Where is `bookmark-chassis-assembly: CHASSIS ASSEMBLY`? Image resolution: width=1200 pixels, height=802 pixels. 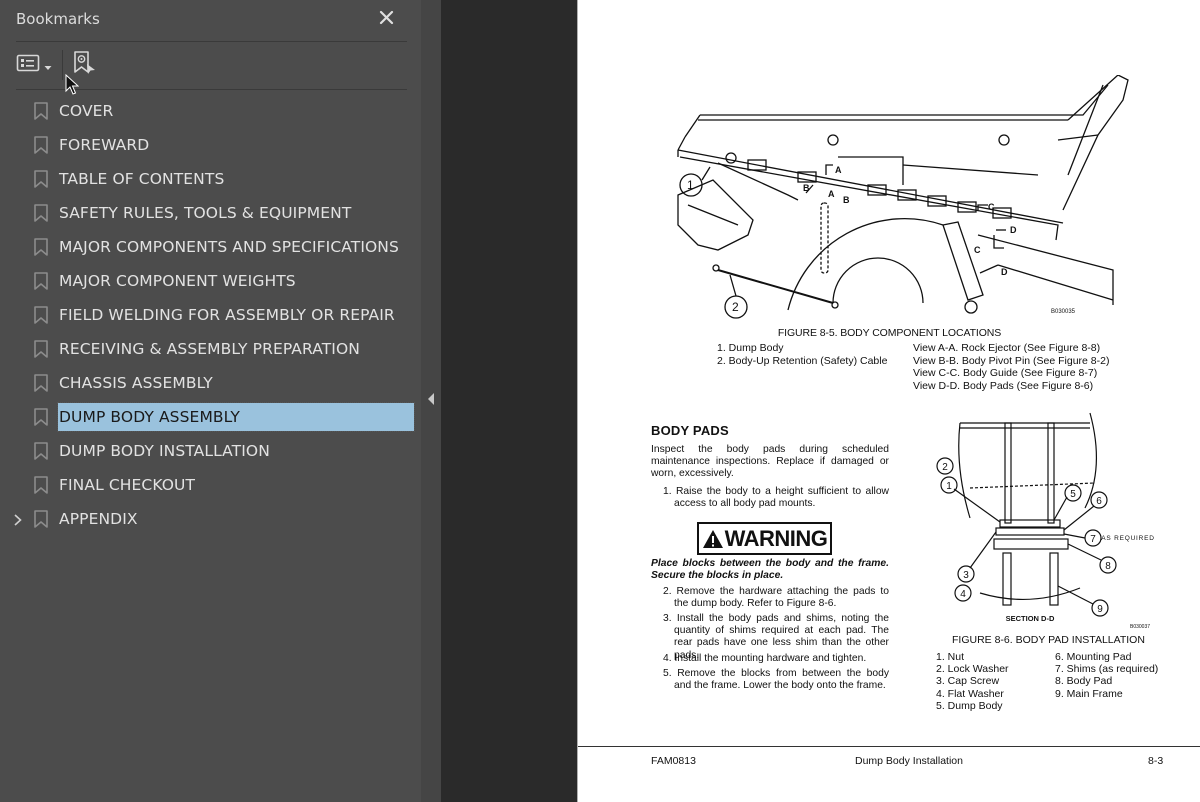
bookmark-chassis-assembly: CHASSIS ASSEMBLY is located at coordinates (210, 383).